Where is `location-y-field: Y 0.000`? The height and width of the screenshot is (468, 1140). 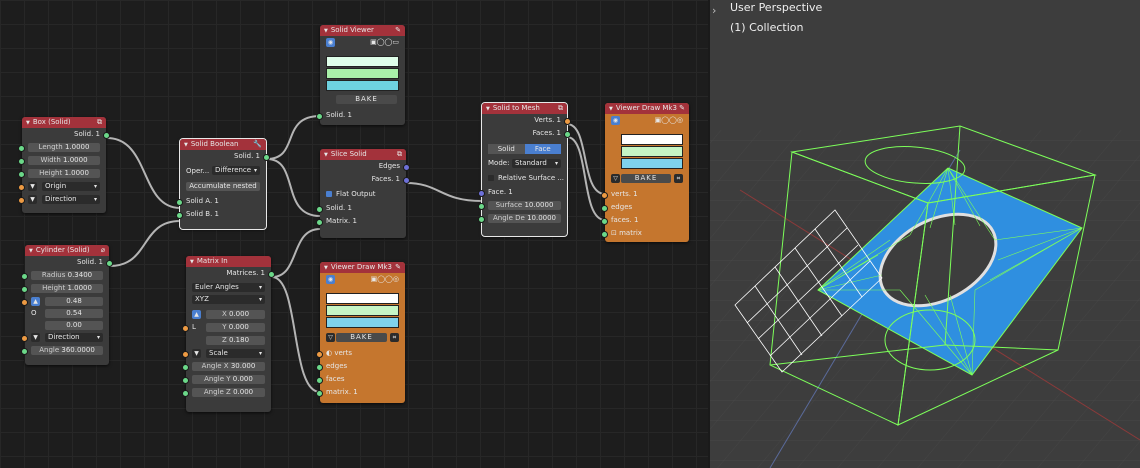
location-y-field: Y 0.000 is located at coordinates (235, 327).